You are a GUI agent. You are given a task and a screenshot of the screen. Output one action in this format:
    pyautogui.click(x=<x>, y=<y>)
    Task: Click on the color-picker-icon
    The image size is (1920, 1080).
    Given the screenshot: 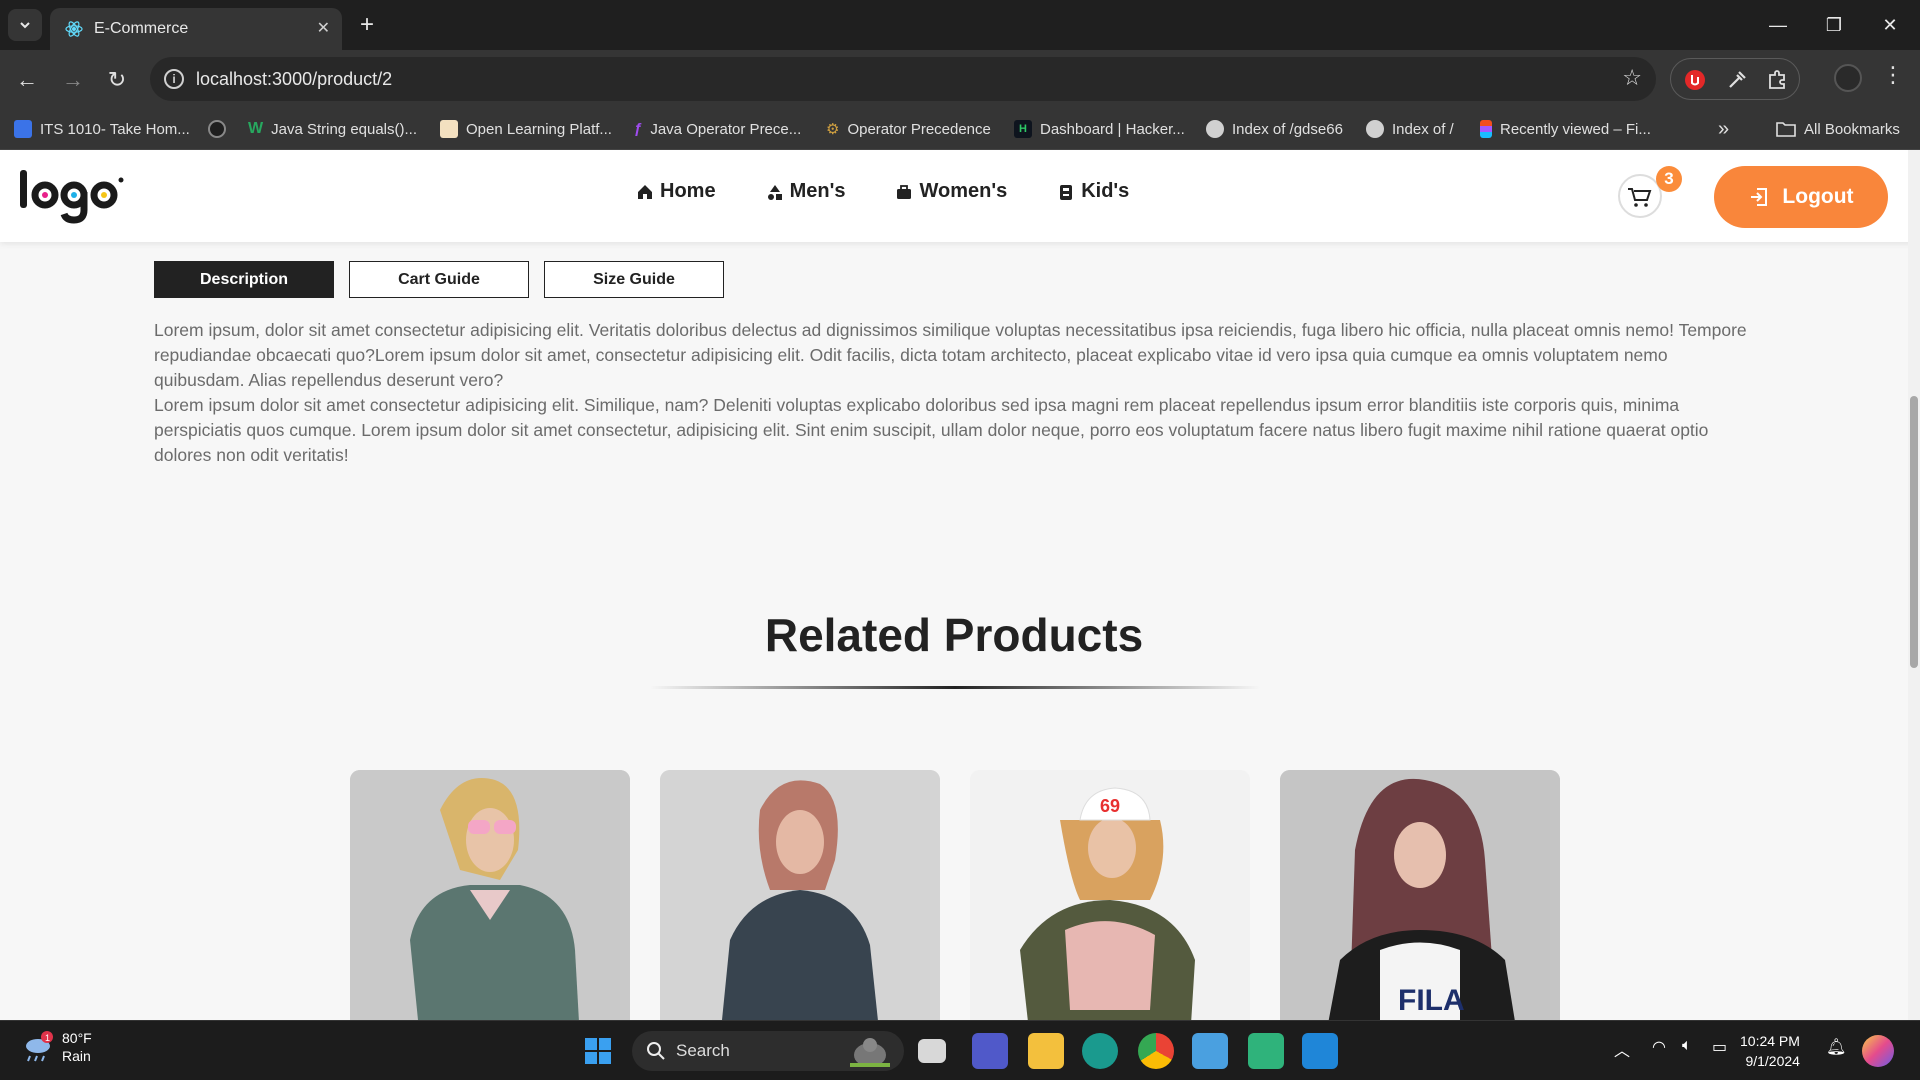 What is the action you would take?
    pyautogui.click(x=1737, y=80)
    